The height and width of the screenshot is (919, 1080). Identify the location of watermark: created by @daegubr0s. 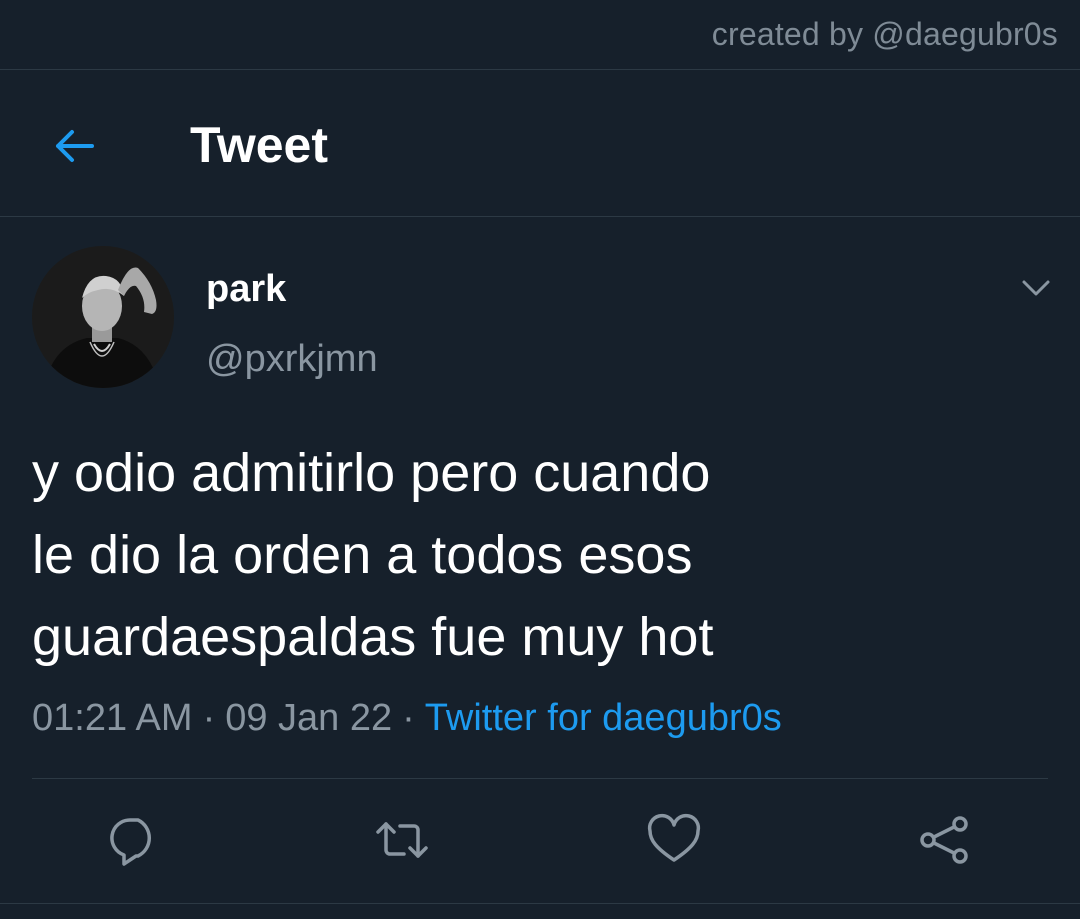
(884, 34).